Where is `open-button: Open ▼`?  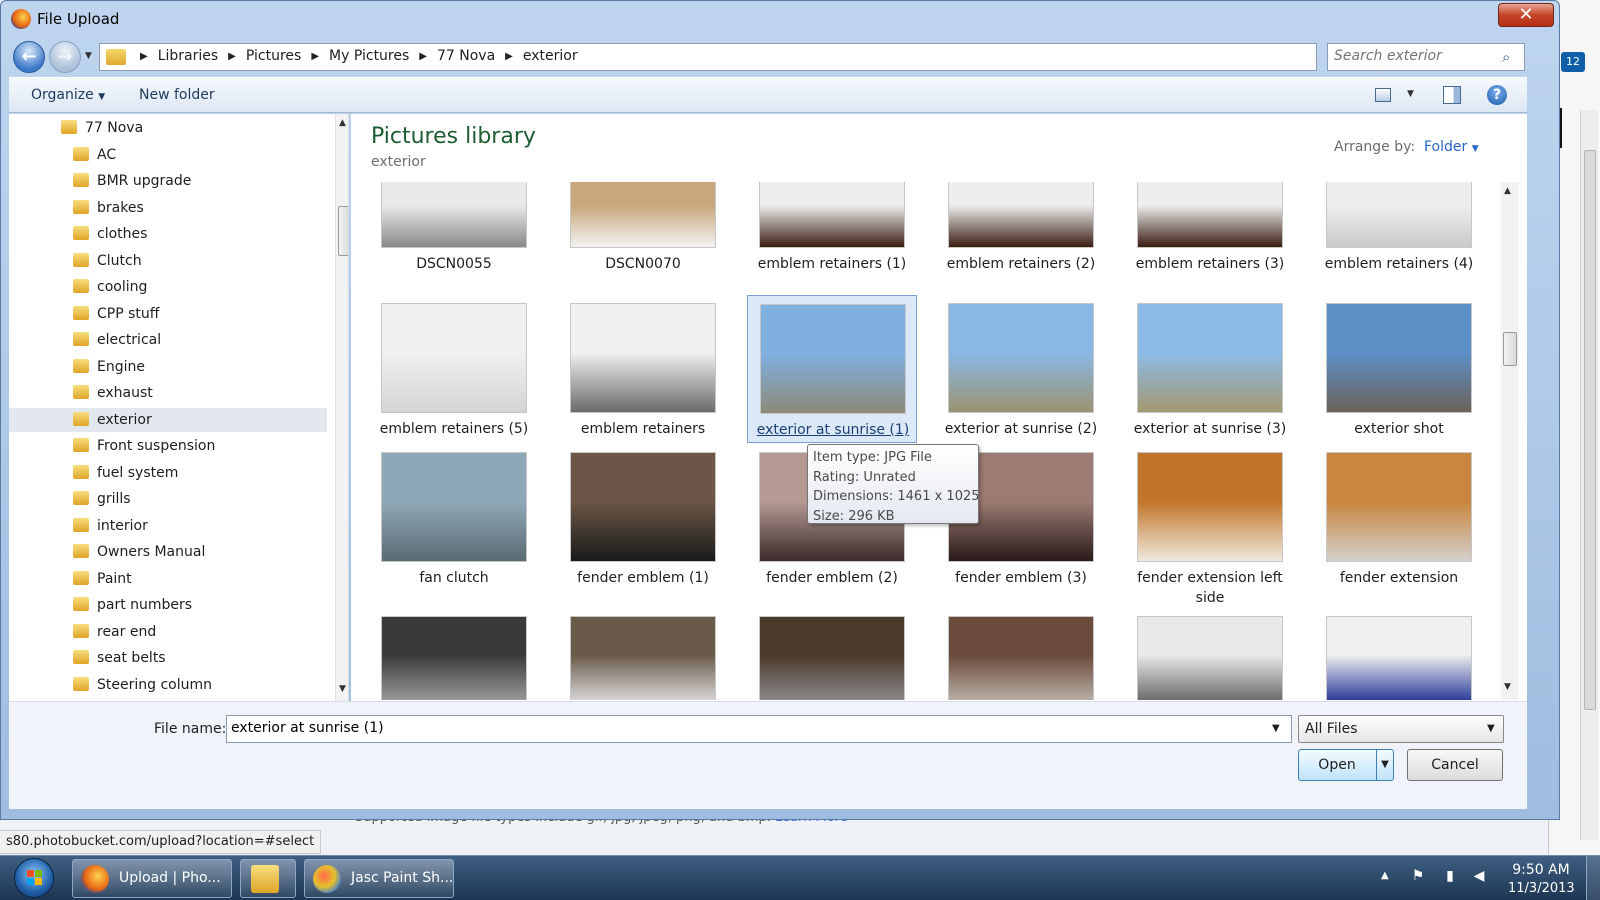 open-button: Open ▼ is located at coordinates (1346, 765).